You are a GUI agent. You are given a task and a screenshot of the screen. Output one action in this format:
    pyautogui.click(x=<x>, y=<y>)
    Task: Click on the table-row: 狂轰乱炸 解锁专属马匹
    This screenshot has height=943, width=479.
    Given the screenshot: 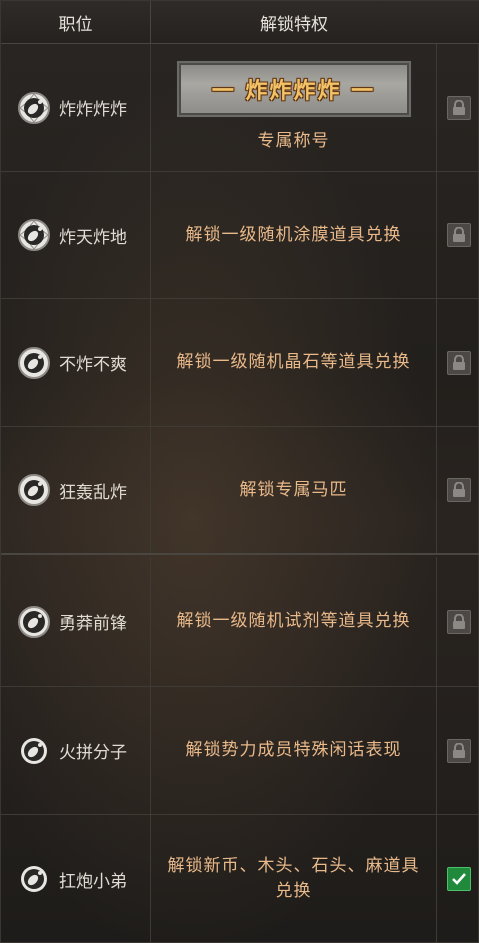 What is the action you would take?
    pyautogui.click(x=240, y=491)
    